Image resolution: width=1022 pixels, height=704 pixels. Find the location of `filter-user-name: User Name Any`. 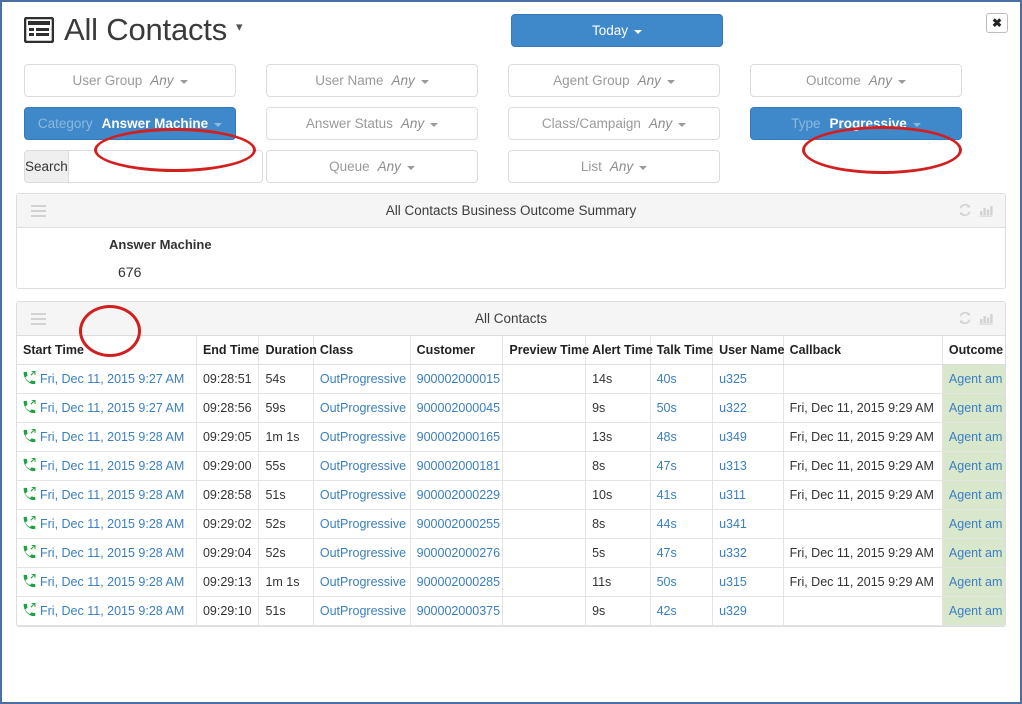

filter-user-name: User Name Any is located at coordinates (372, 80).